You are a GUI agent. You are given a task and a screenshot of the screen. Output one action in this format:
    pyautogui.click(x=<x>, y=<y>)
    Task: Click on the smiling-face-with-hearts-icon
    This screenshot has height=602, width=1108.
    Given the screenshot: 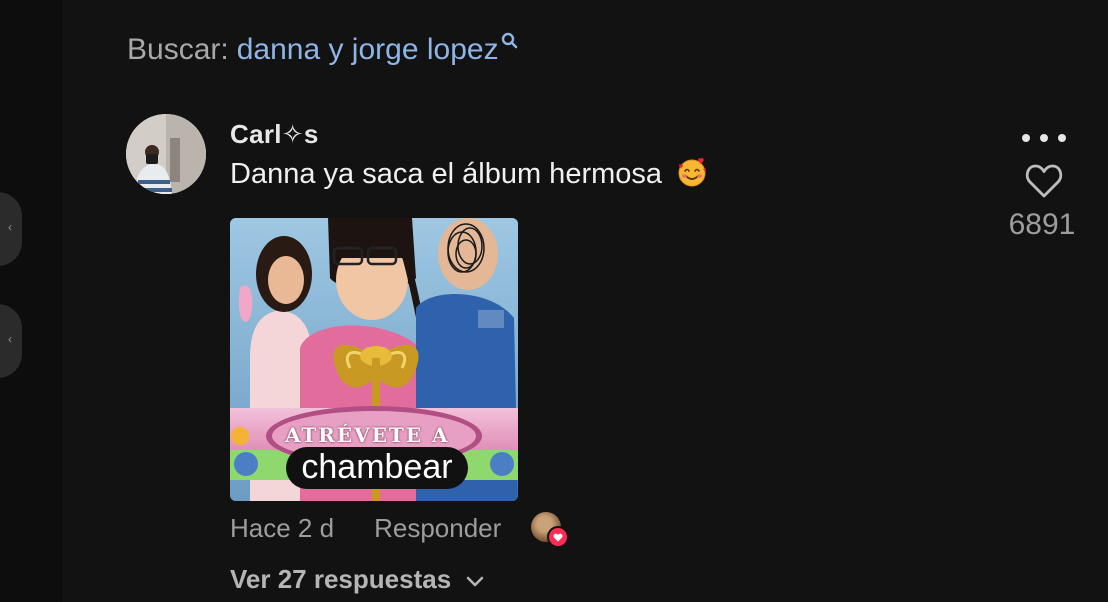 What is the action you would take?
    pyautogui.click(x=692, y=172)
    